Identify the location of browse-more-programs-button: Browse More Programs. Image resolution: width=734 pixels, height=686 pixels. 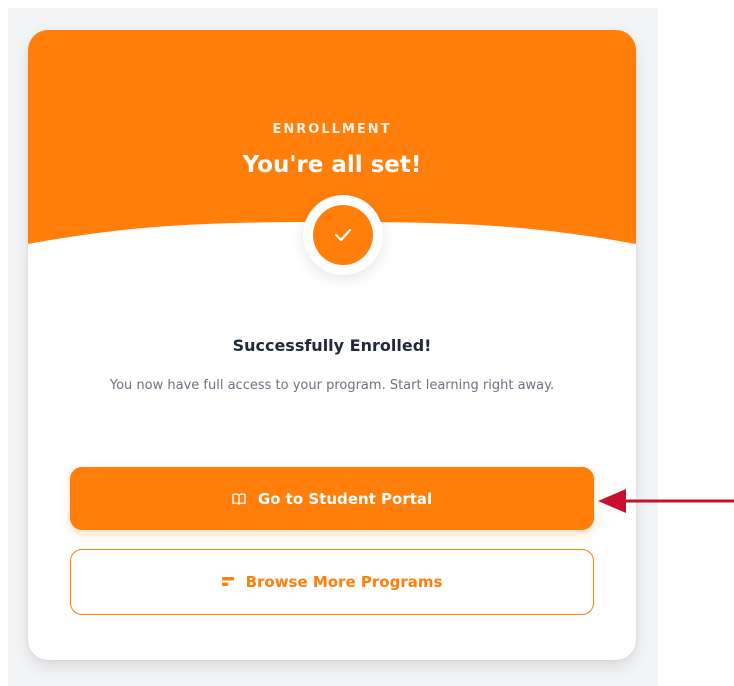
(332, 582).